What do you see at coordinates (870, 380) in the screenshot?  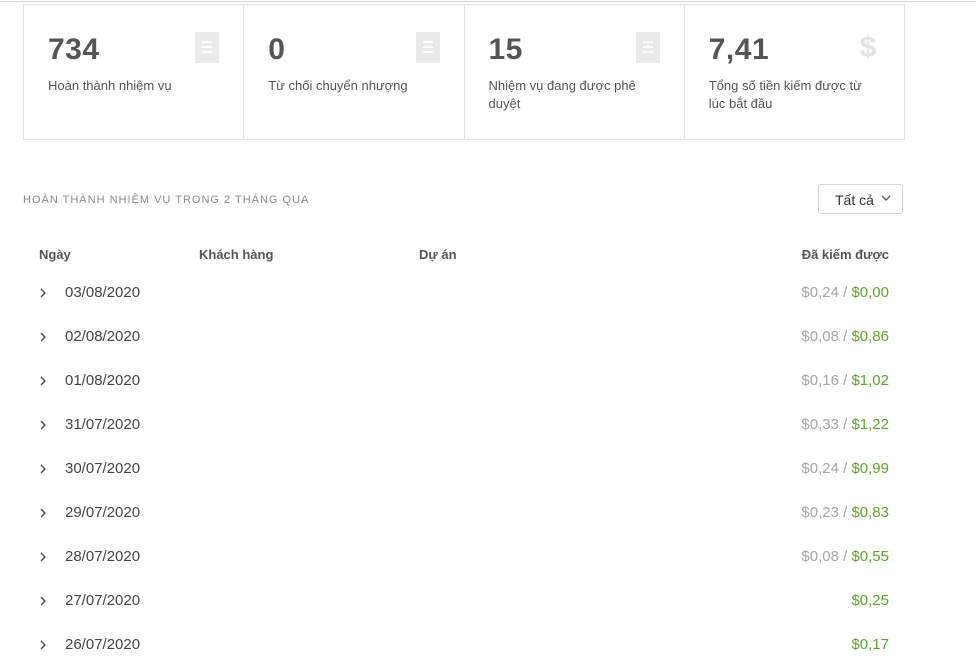 I see `paid-amount: $1,02` at bounding box center [870, 380].